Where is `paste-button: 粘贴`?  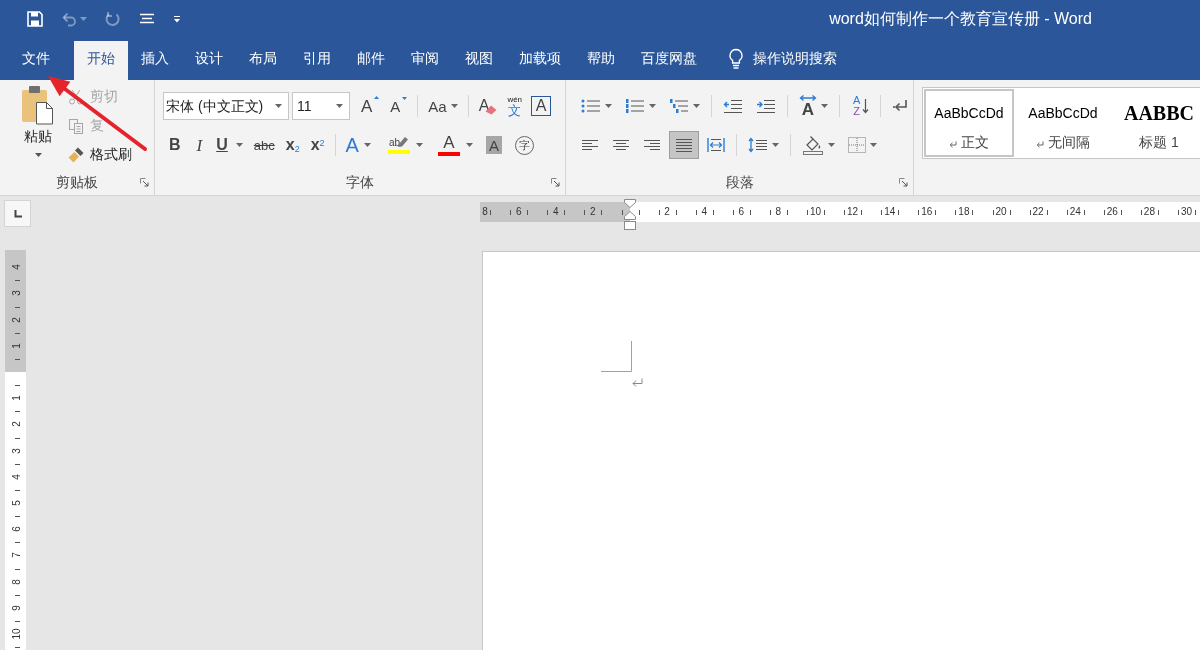
paste-button: 粘贴 is located at coordinates (38, 121).